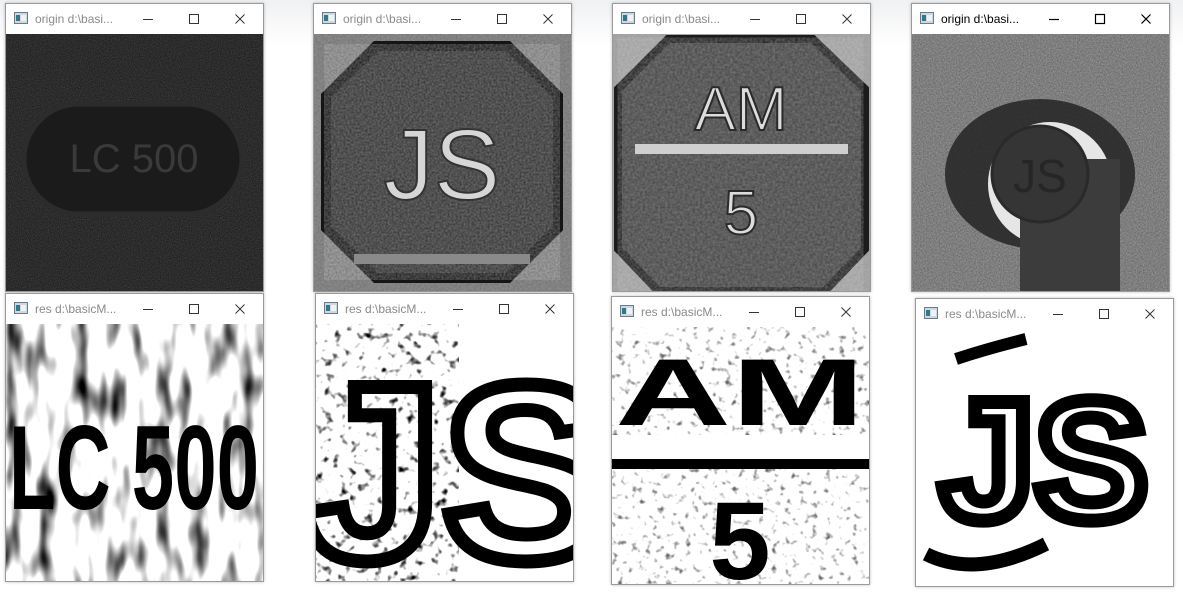 Image resolution: width=1183 pixels, height=593 pixels. I want to click on res-window-1: res d:\basicM... LC 500, so click(134, 437).